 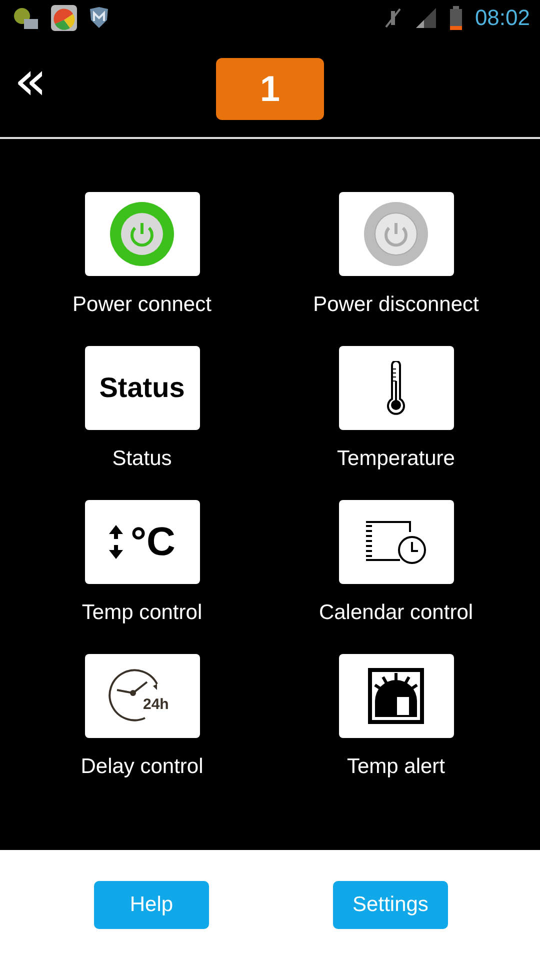 I want to click on tile-button: Status, so click(x=142, y=388).